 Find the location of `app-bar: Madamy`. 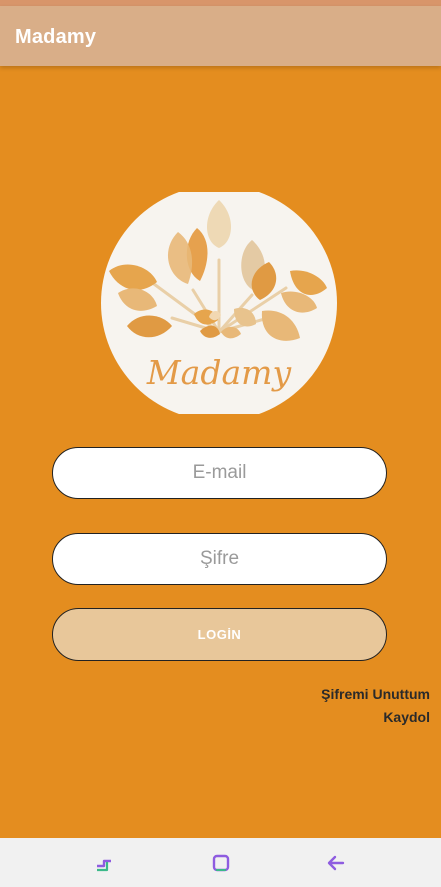

app-bar: Madamy is located at coordinates (220, 36).